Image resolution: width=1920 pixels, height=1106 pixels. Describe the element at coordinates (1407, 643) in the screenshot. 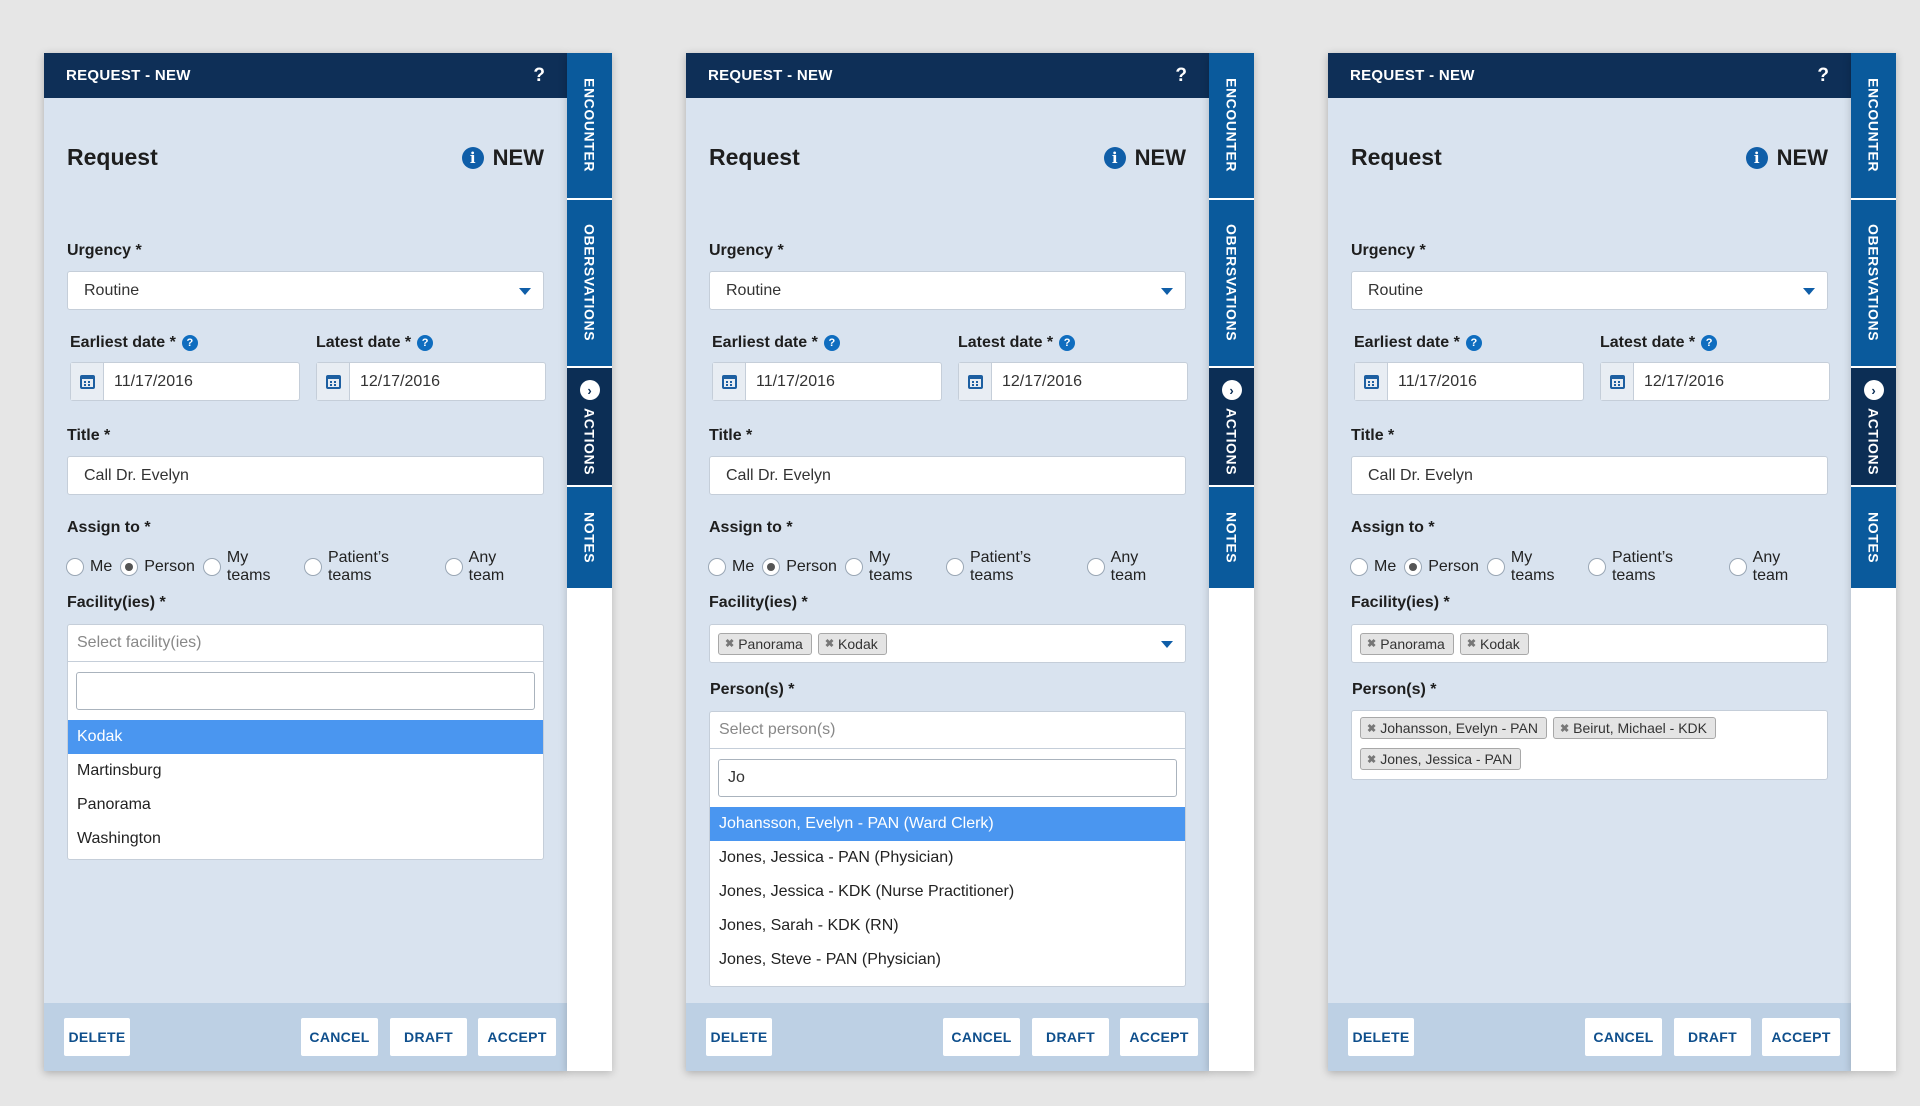

I see `facility-tag: ✖ Panorama` at that location.